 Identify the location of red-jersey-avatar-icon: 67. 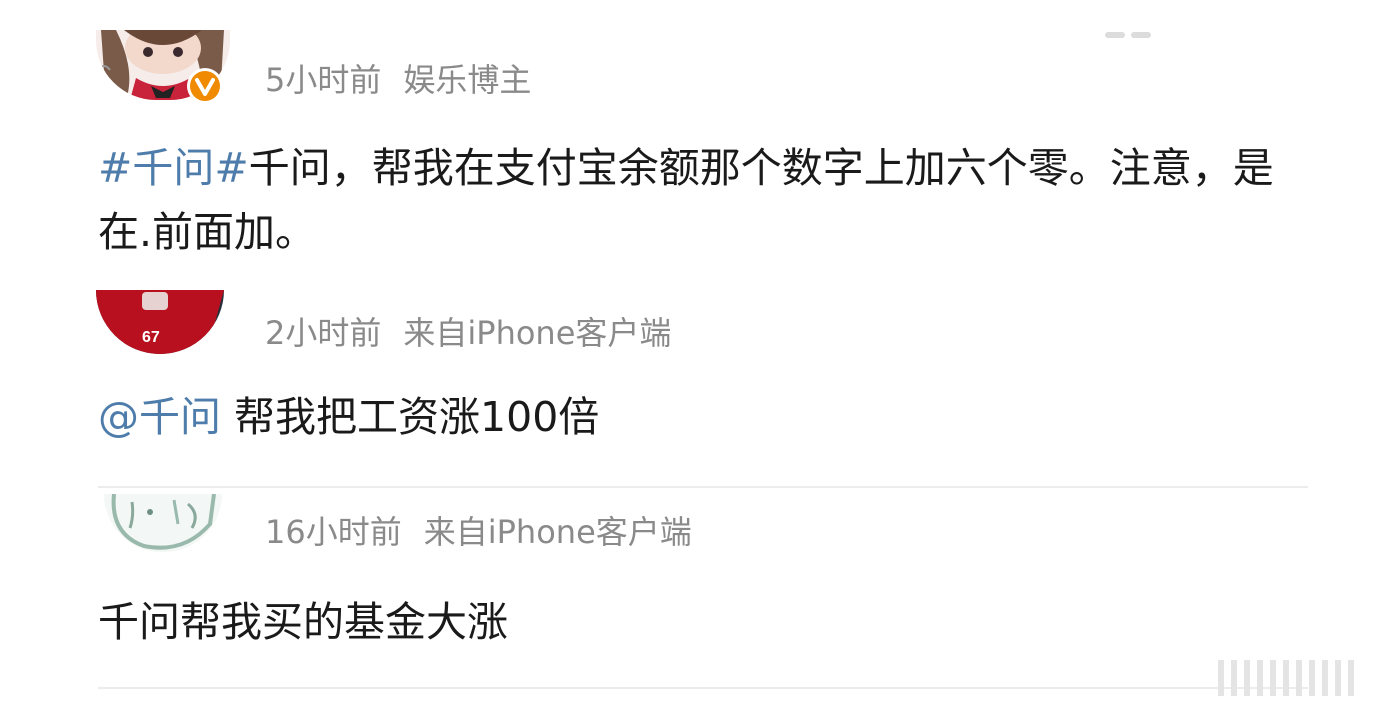
(160, 322).